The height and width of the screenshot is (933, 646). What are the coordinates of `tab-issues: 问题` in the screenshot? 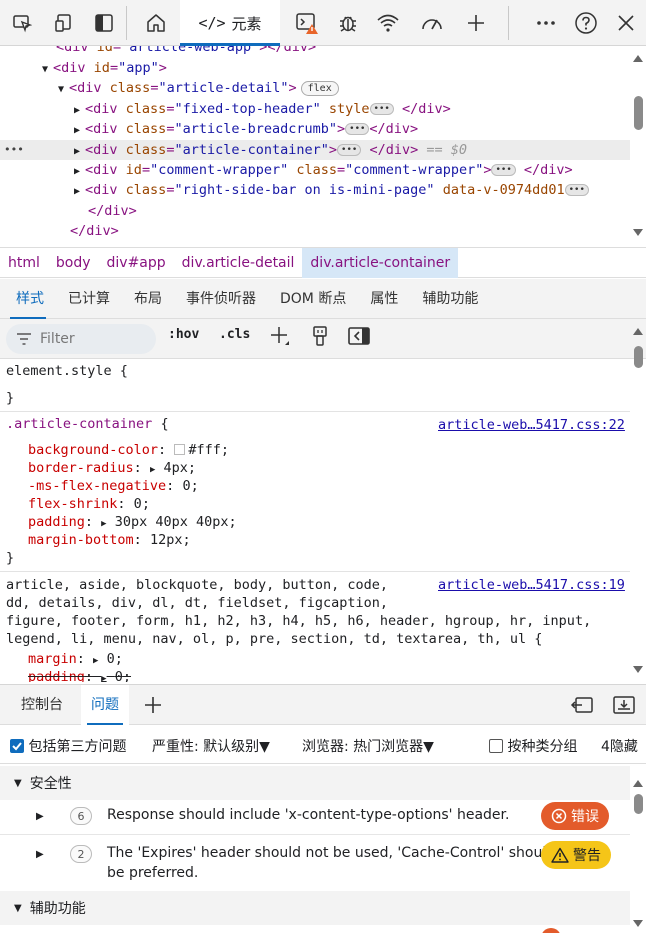 It's located at (105, 705).